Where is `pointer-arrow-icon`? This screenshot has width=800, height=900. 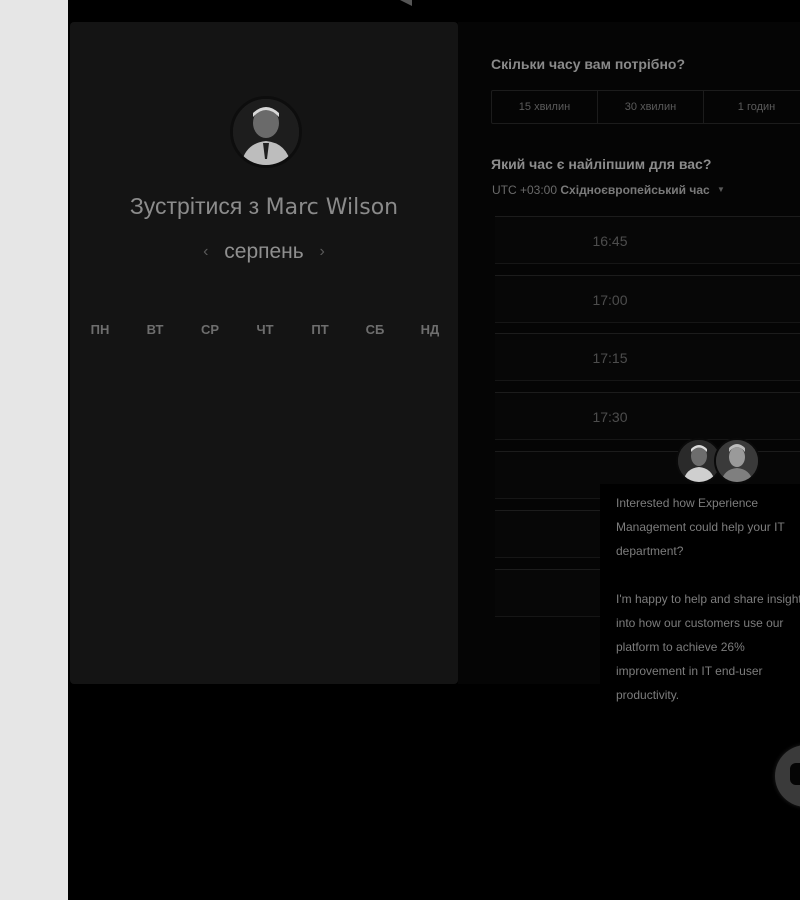
pointer-arrow-icon is located at coordinates (400, 3).